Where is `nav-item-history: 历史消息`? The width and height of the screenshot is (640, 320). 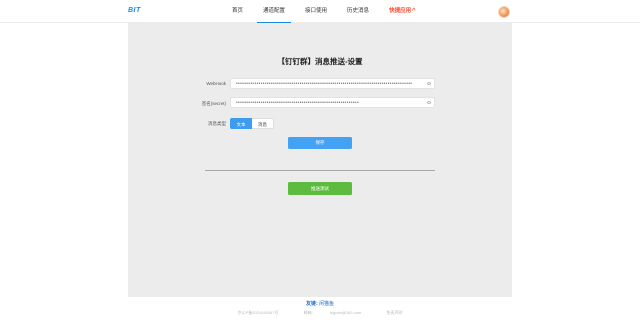
nav-item-history: 历史消息 is located at coordinates (358, 11).